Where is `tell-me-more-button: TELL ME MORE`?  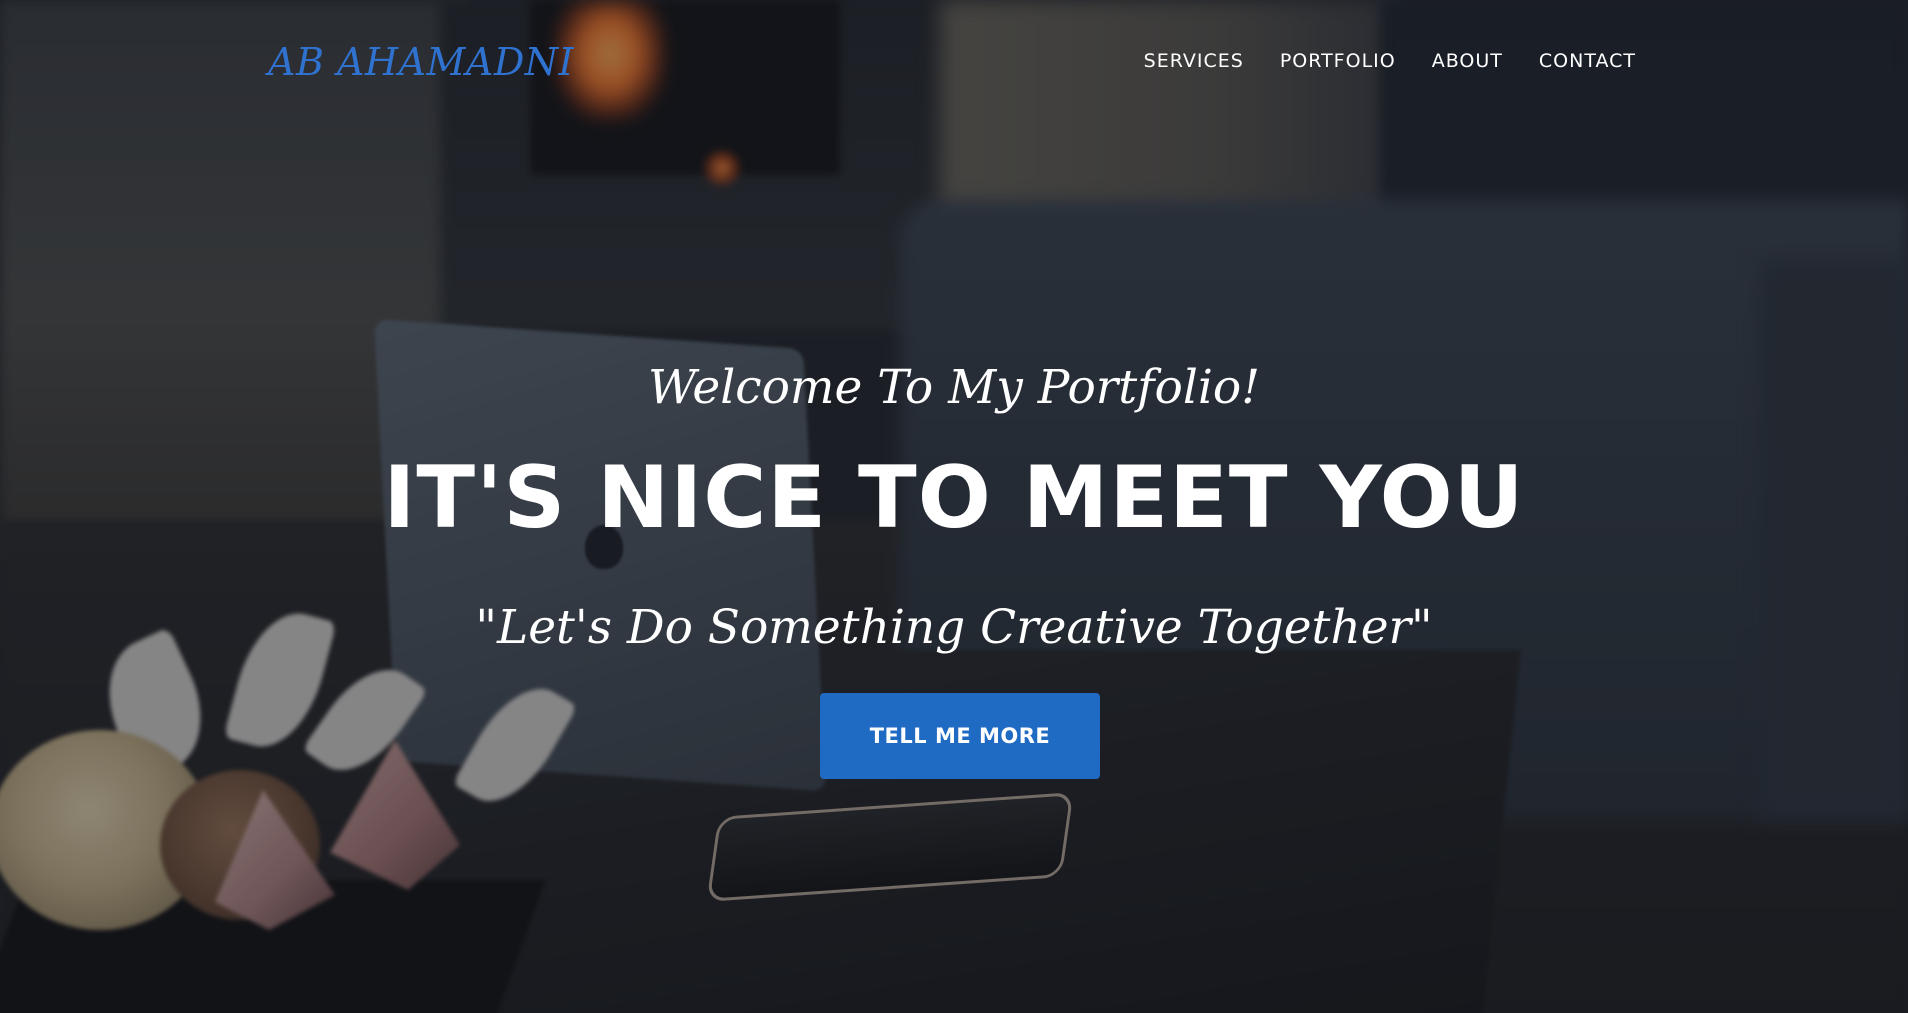 tell-me-more-button: TELL ME MORE is located at coordinates (960, 736).